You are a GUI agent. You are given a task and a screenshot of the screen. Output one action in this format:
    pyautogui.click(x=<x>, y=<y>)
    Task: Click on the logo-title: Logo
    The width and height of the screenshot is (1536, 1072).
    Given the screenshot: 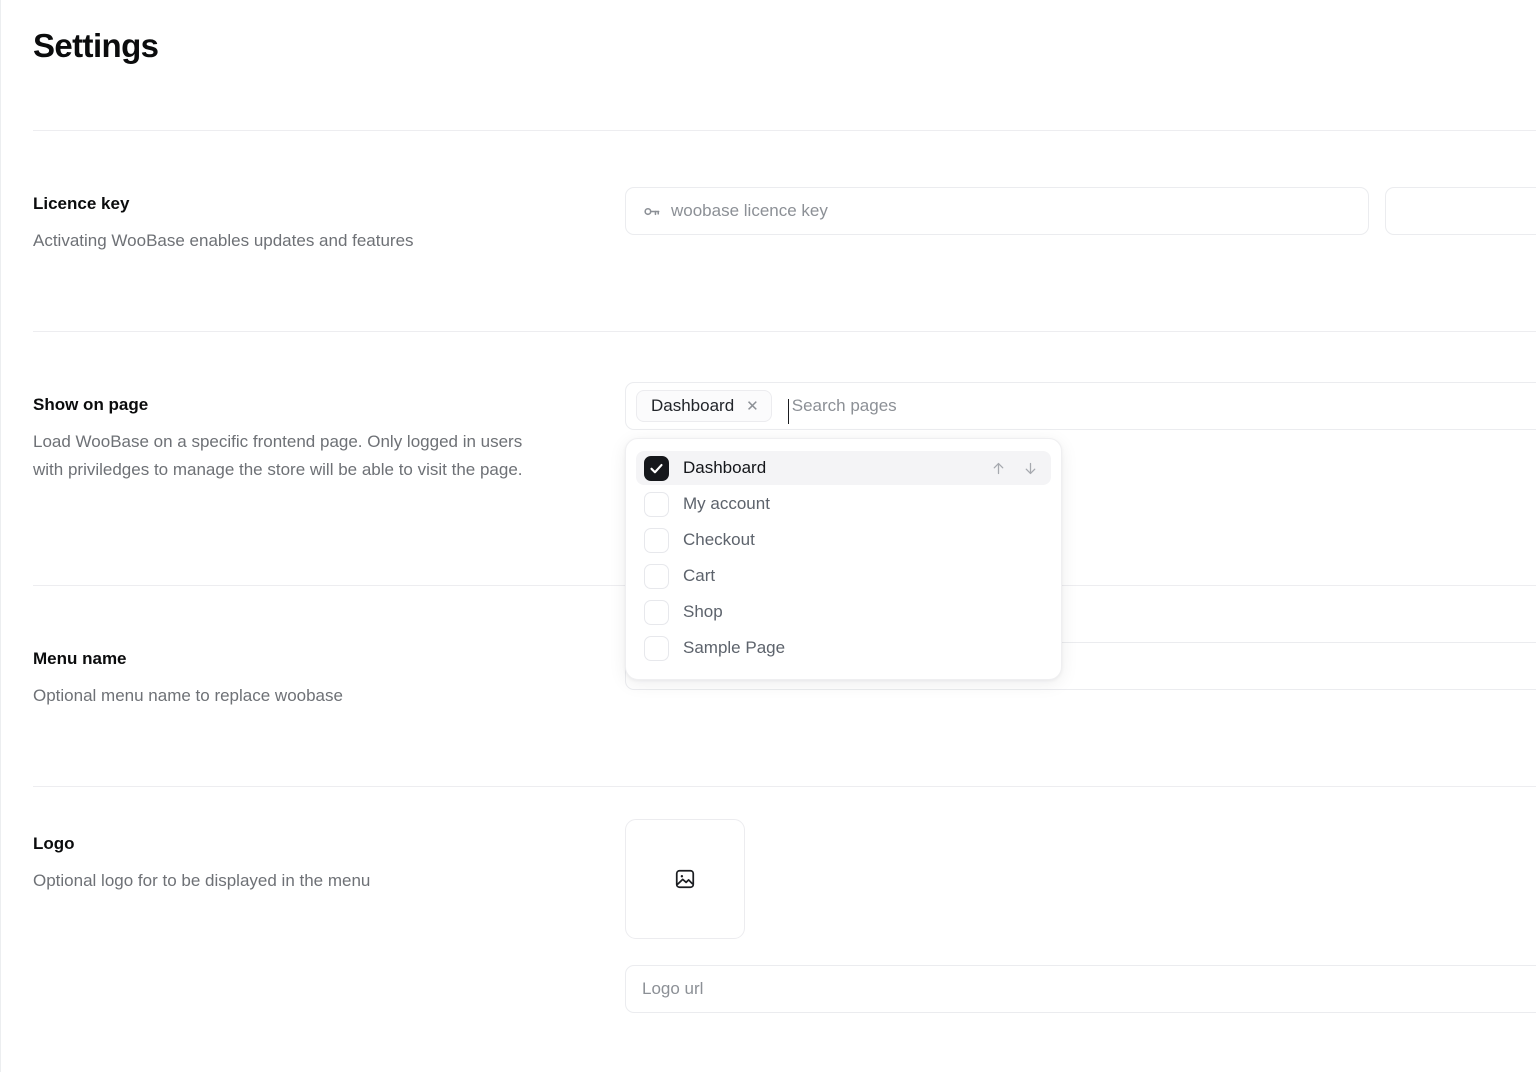 What is the action you would take?
    pyautogui.click(x=54, y=843)
    